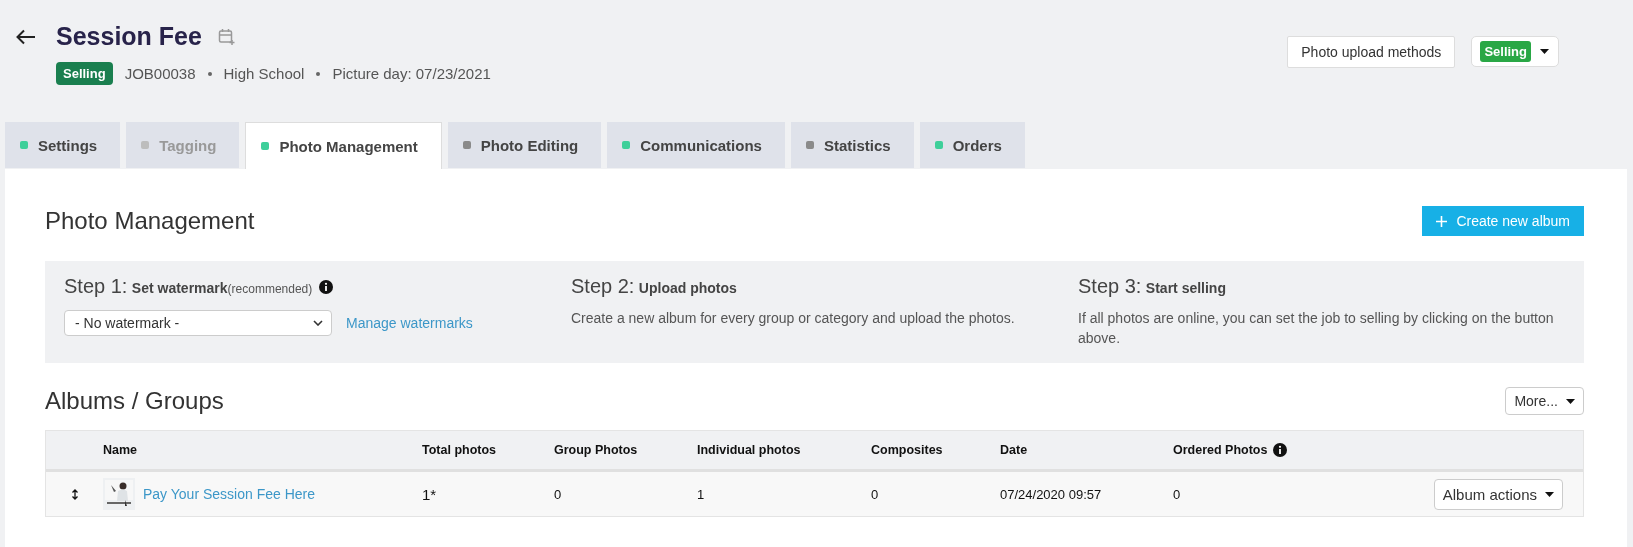 This screenshot has height=547, width=1633. What do you see at coordinates (907, 450) in the screenshot?
I see `column-header: Composites` at bounding box center [907, 450].